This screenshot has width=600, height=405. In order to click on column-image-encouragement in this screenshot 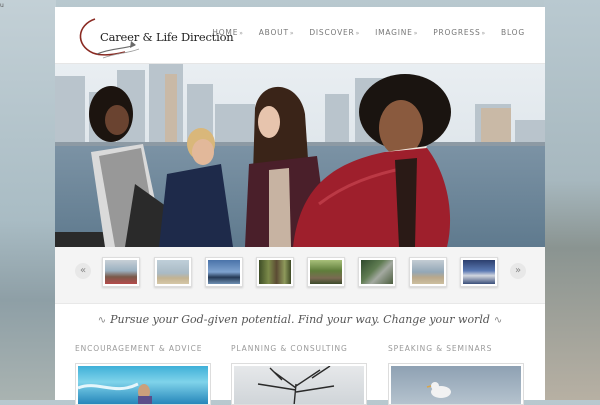, I will do `click(143, 384)`.